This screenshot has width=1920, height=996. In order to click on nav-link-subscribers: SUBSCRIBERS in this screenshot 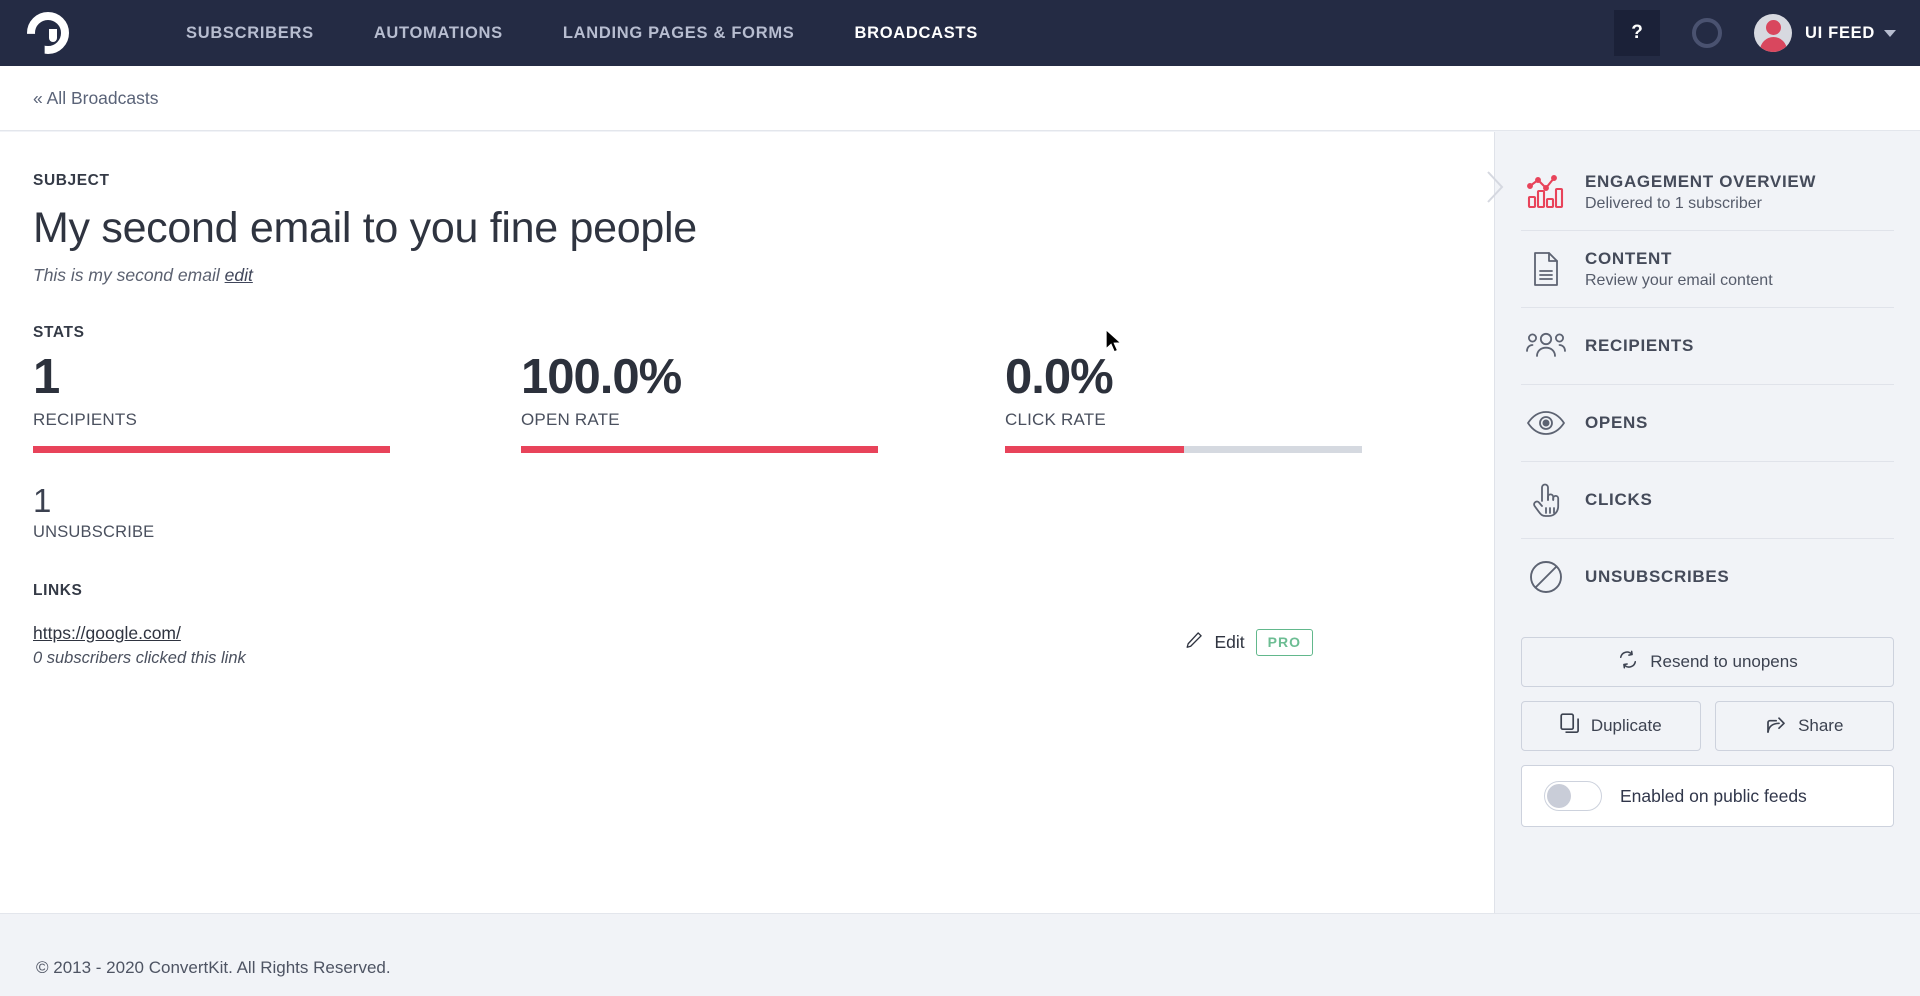, I will do `click(250, 33)`.